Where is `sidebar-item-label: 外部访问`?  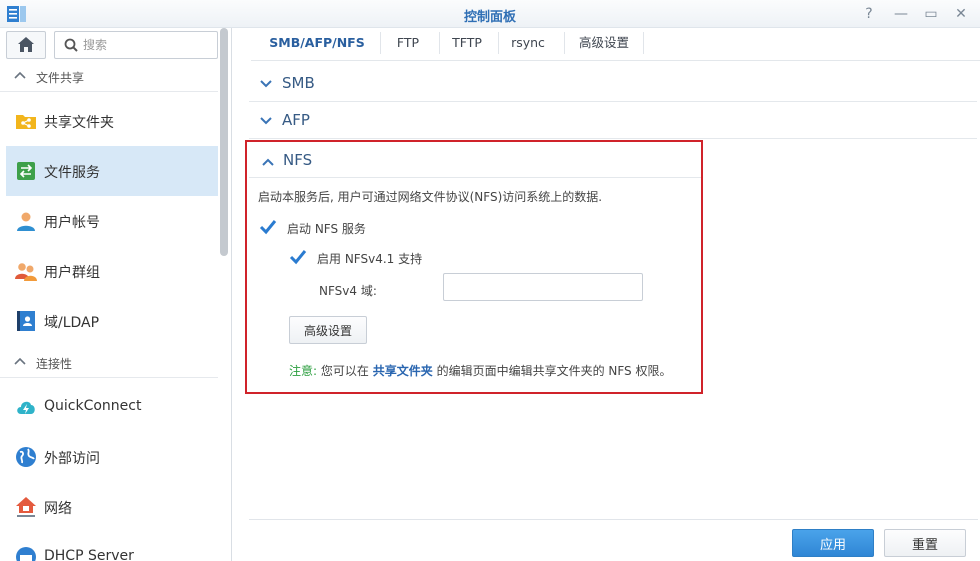 sidebar-item-label: 外部访问 is located at coordinates (72, 459).